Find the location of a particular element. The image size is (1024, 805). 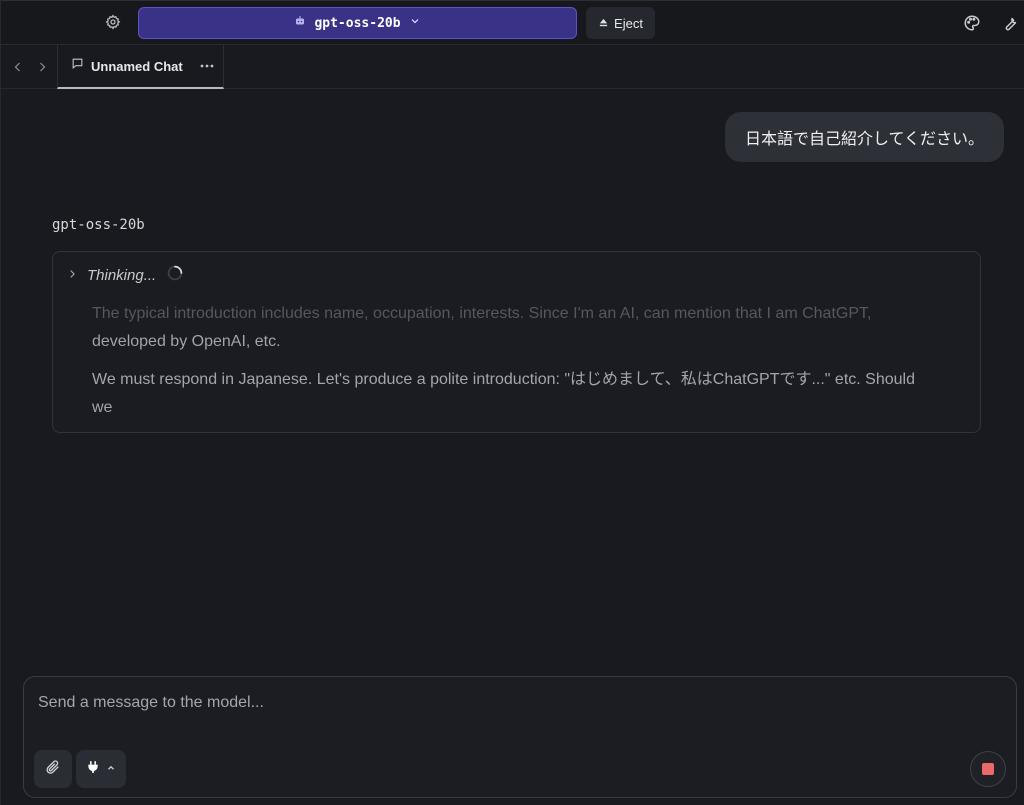

chevron-down-icon is located at coordinates (415, 23).